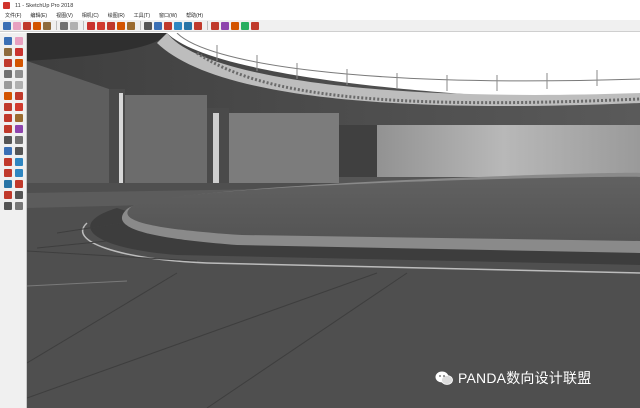 This screenshot has width=640, height=408. I want to click on styles-icon, so click(245, 25).